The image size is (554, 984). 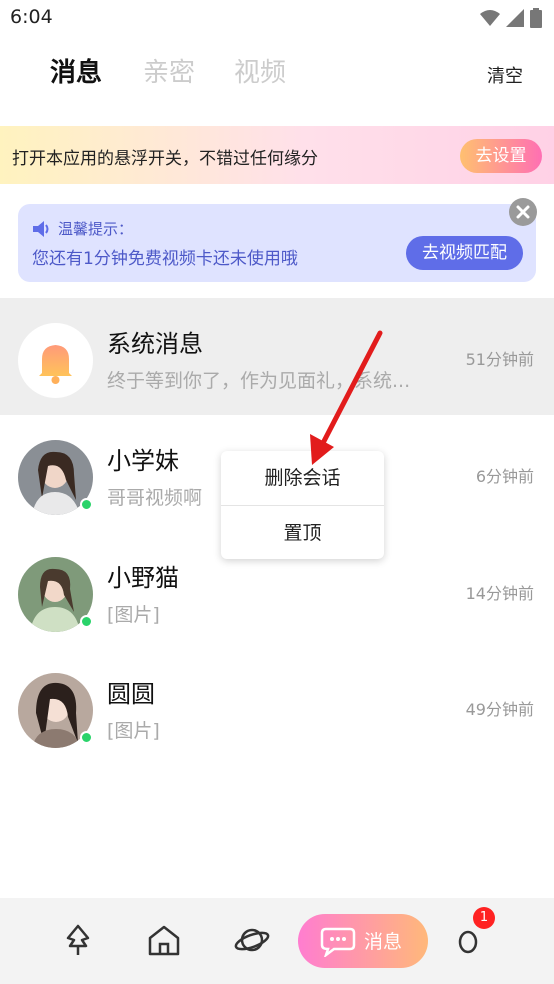 What do you see at coordinates (277, 19) in the screenshot?
I see `status-bar: 6:04` at bounding box center [277, 19].